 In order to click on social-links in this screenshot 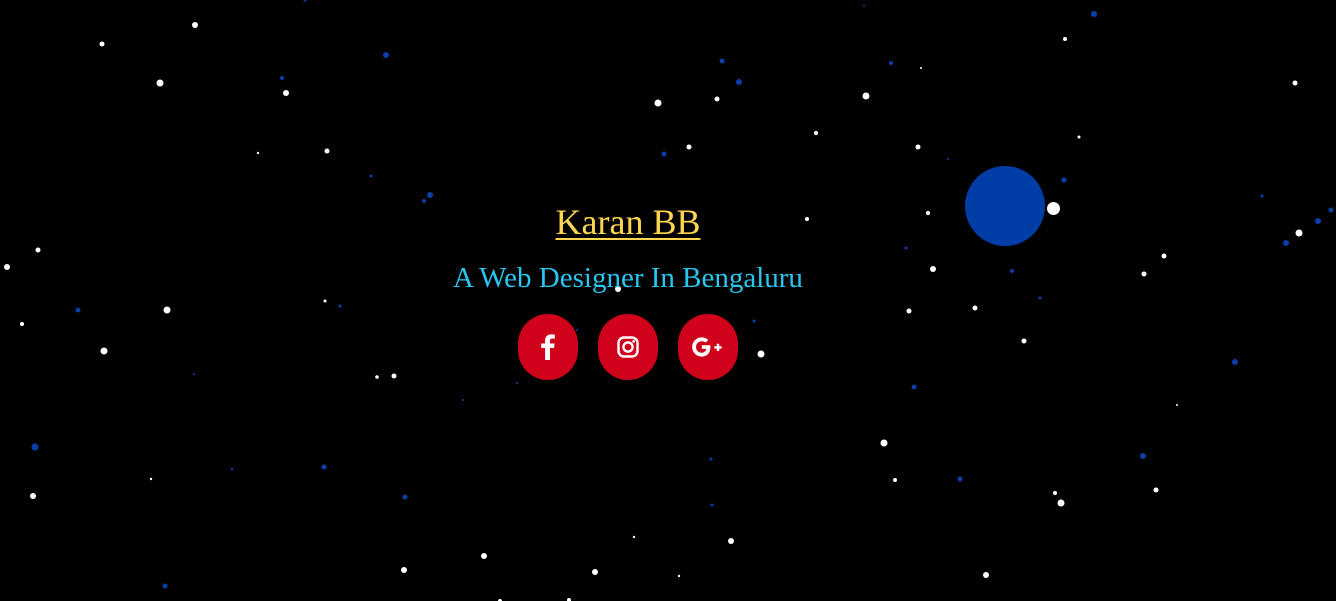, I will do `click(628, 347)`.